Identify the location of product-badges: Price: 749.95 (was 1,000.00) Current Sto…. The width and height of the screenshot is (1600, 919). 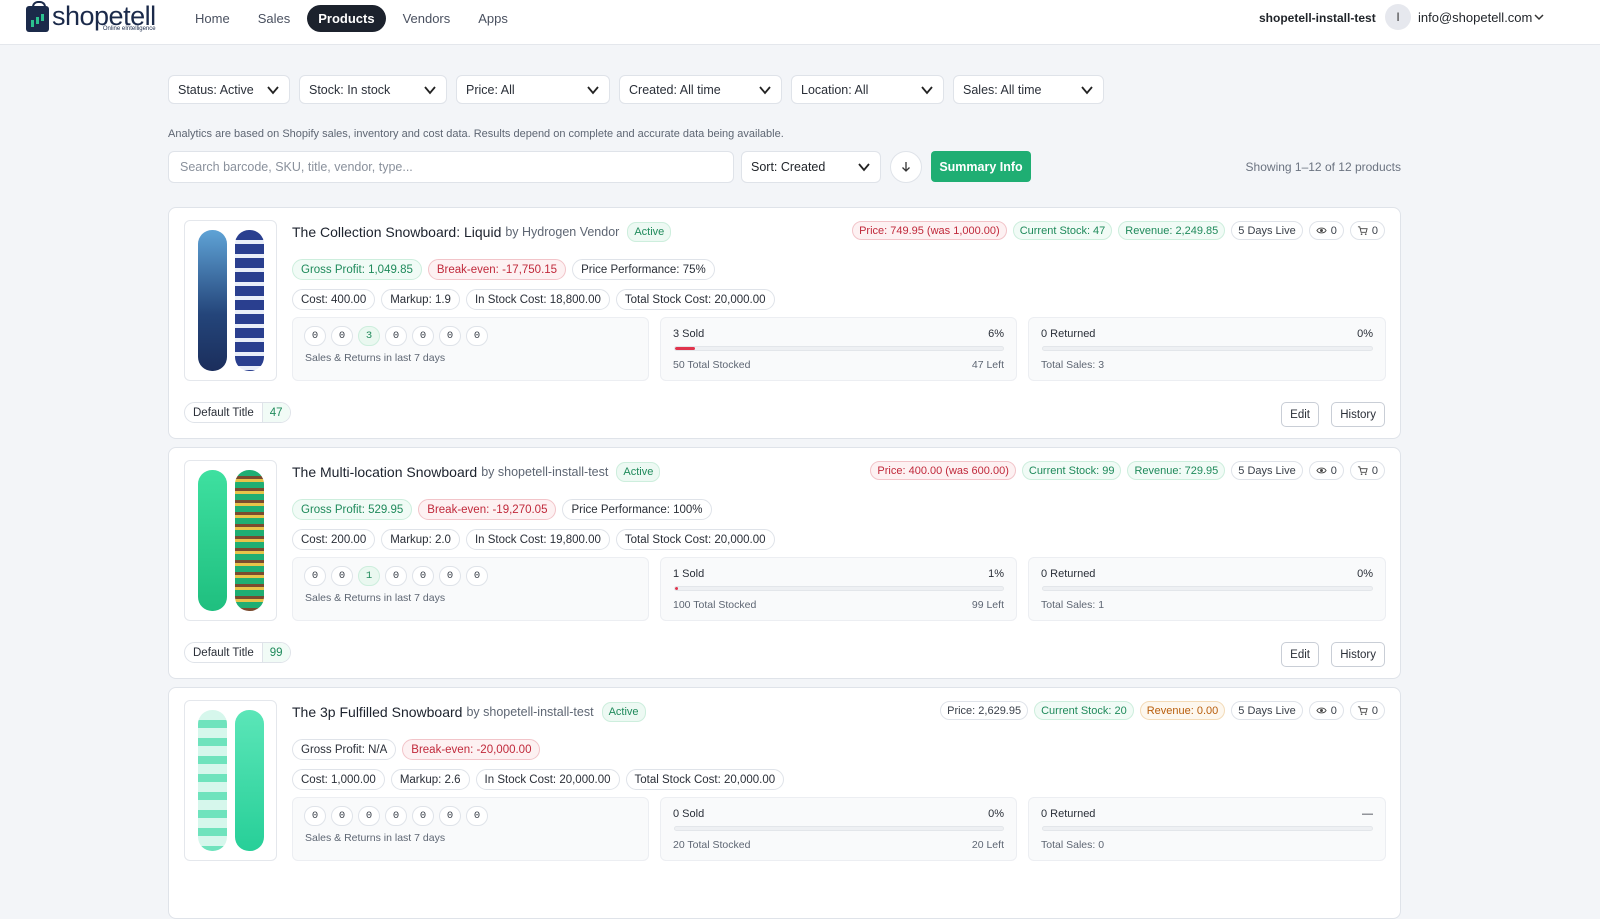
(1118, 230).